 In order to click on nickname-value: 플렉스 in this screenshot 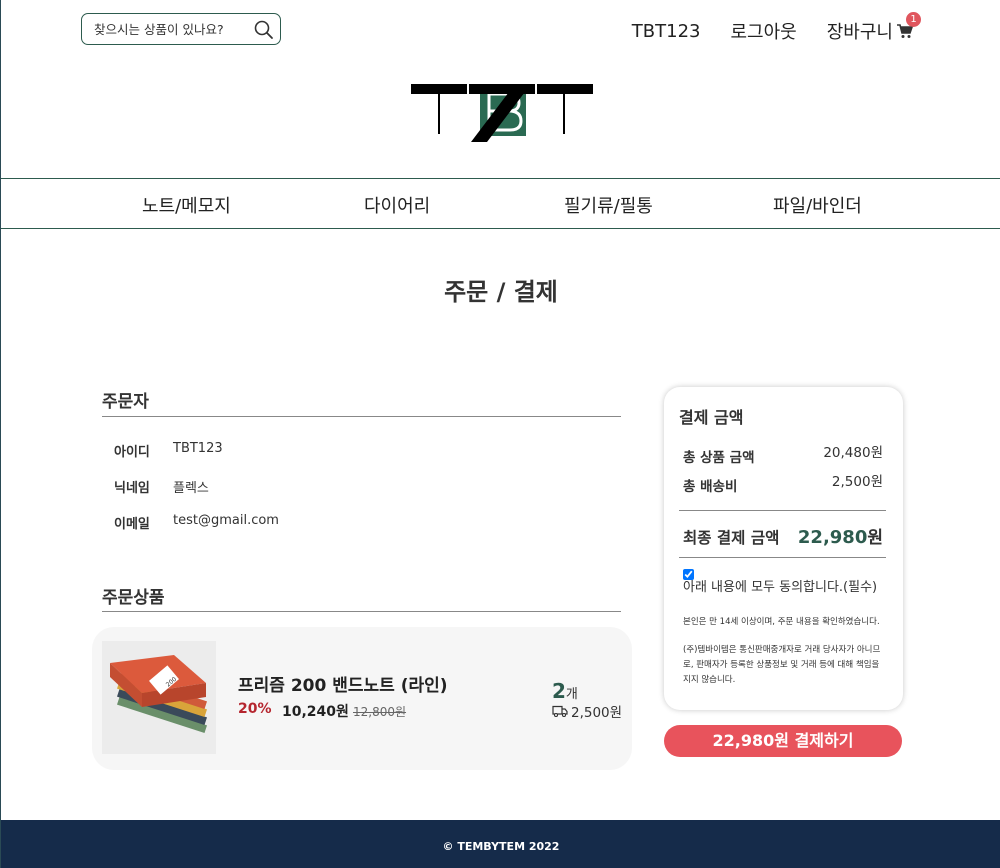, I will do `click(191, 488)`.